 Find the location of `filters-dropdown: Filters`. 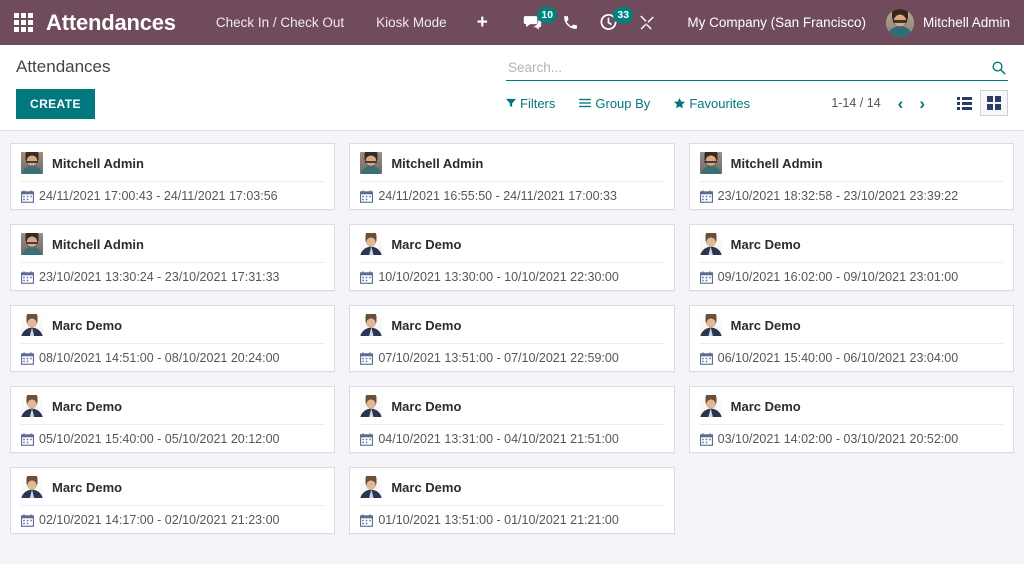

filters-dropdown: Filters is located at coordinates (535, 103).